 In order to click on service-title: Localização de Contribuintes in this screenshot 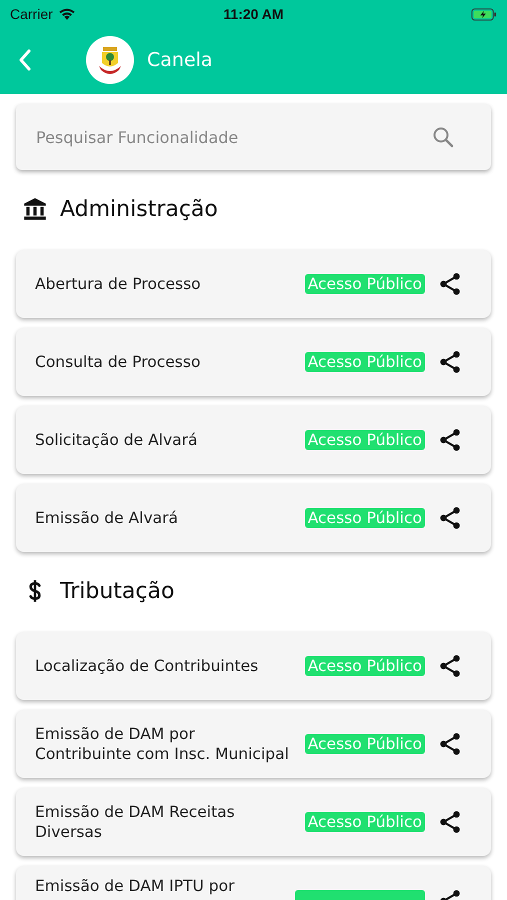, I will do `click(147, 666)`.